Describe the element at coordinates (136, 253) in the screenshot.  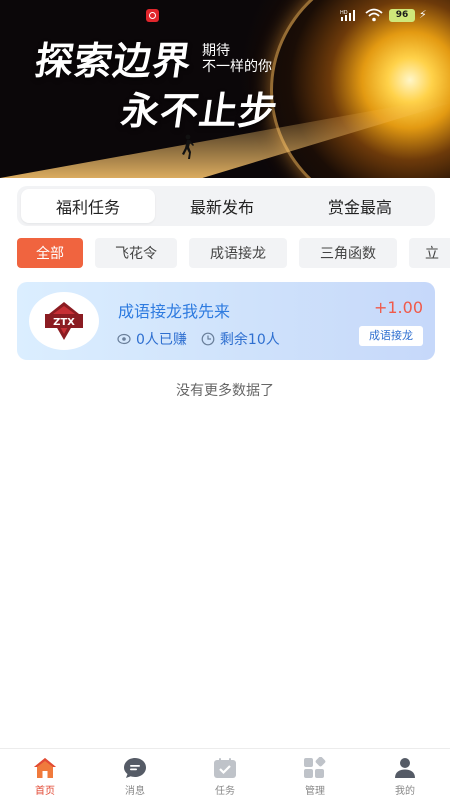
I see `chip-feihualing: 飞花令` at that location.